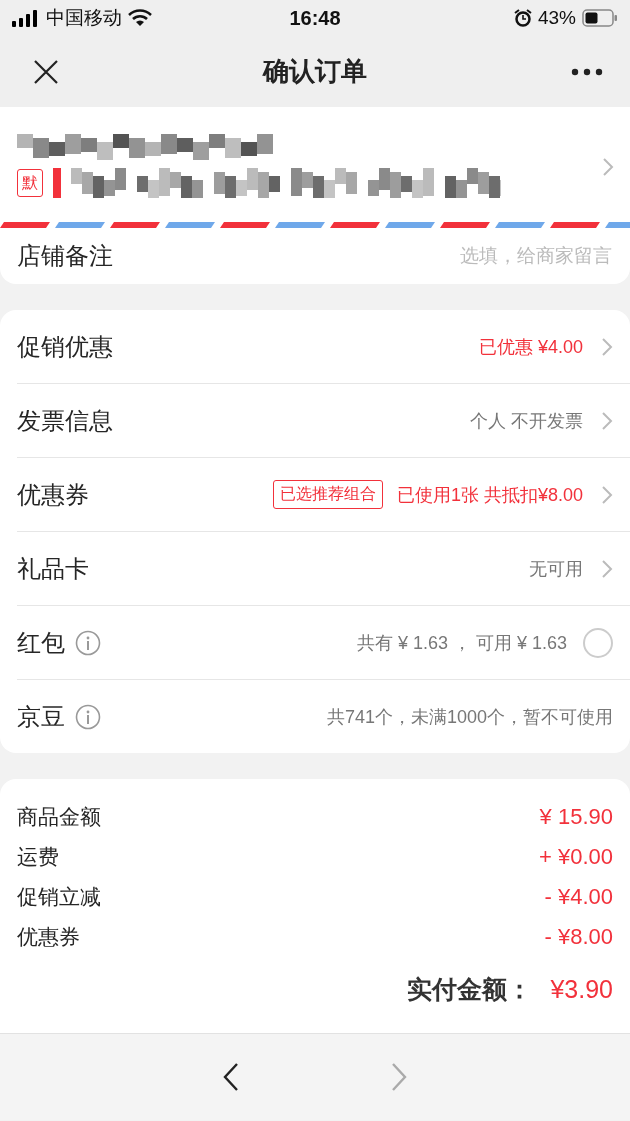 Image resolution: width=630 pixels, height=1121 pixels. What do you see at coordinates (315, 71) in the screenshot?
I see `page-title: 确认订单` at bounding box center [315, 71].